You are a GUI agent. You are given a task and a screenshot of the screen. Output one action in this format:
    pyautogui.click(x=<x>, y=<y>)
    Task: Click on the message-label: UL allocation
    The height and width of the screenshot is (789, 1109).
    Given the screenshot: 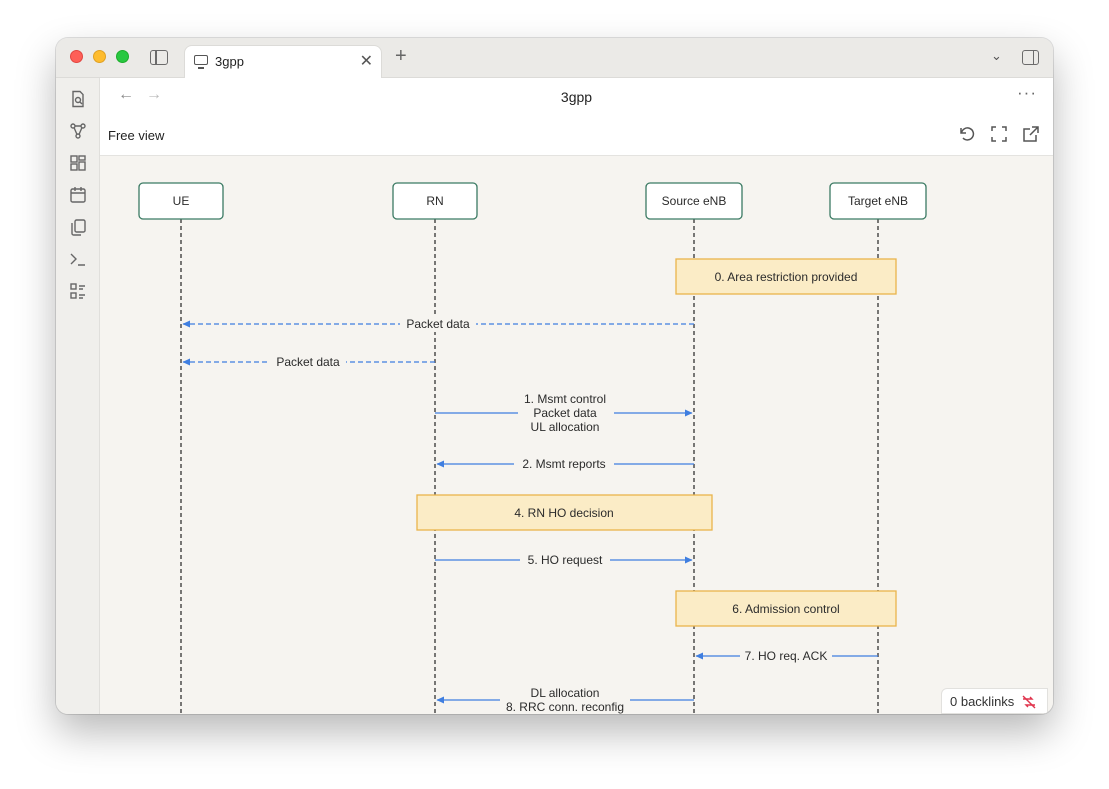 What is the action you would take?
    pyautogui.click(x=565, y=427)
    